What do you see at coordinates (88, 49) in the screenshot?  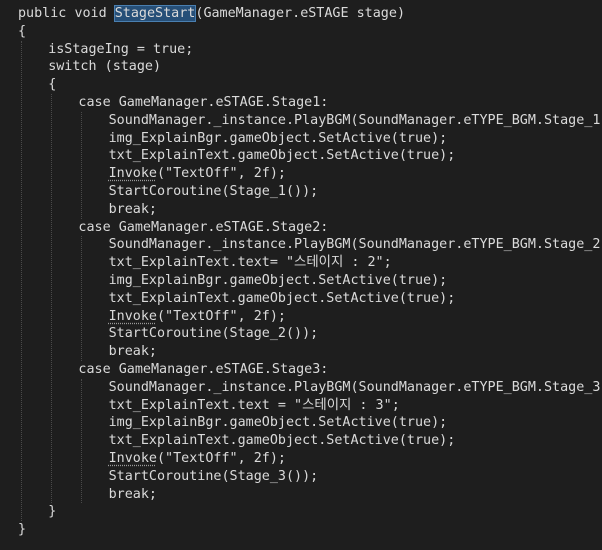 I see `code-token: isStageIng` at bounding box center [88, 49].